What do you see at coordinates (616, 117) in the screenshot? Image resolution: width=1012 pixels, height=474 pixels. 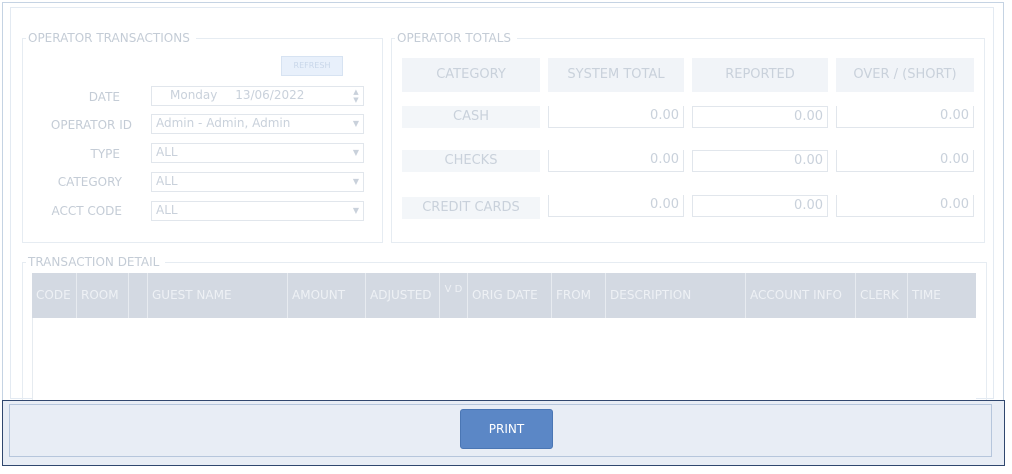 I see `cash-system-total: 0.00` at bounding box center [616, 117].